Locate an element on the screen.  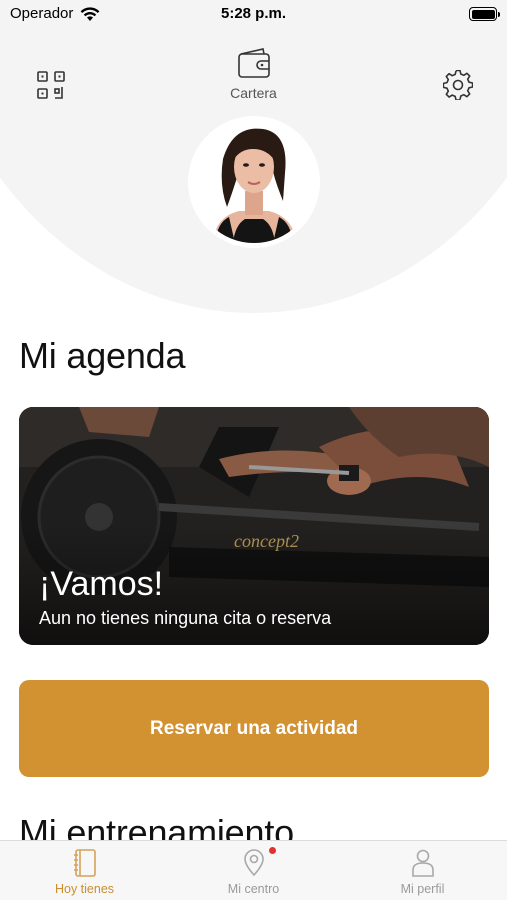
tab-label-hoy-tienes: Hoy tienes is located at coordinates (84, 889).